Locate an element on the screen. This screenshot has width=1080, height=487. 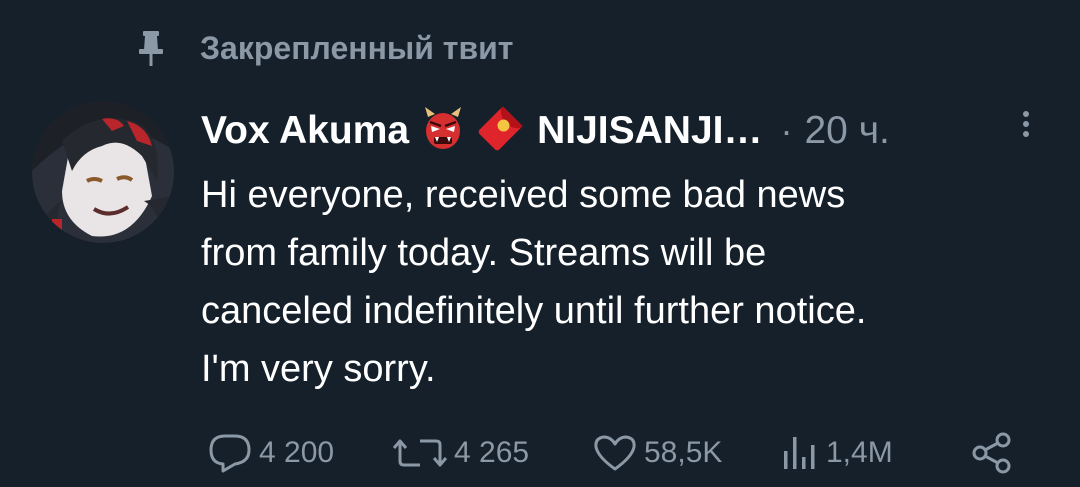
share-button is located at coordinates (992, 453).